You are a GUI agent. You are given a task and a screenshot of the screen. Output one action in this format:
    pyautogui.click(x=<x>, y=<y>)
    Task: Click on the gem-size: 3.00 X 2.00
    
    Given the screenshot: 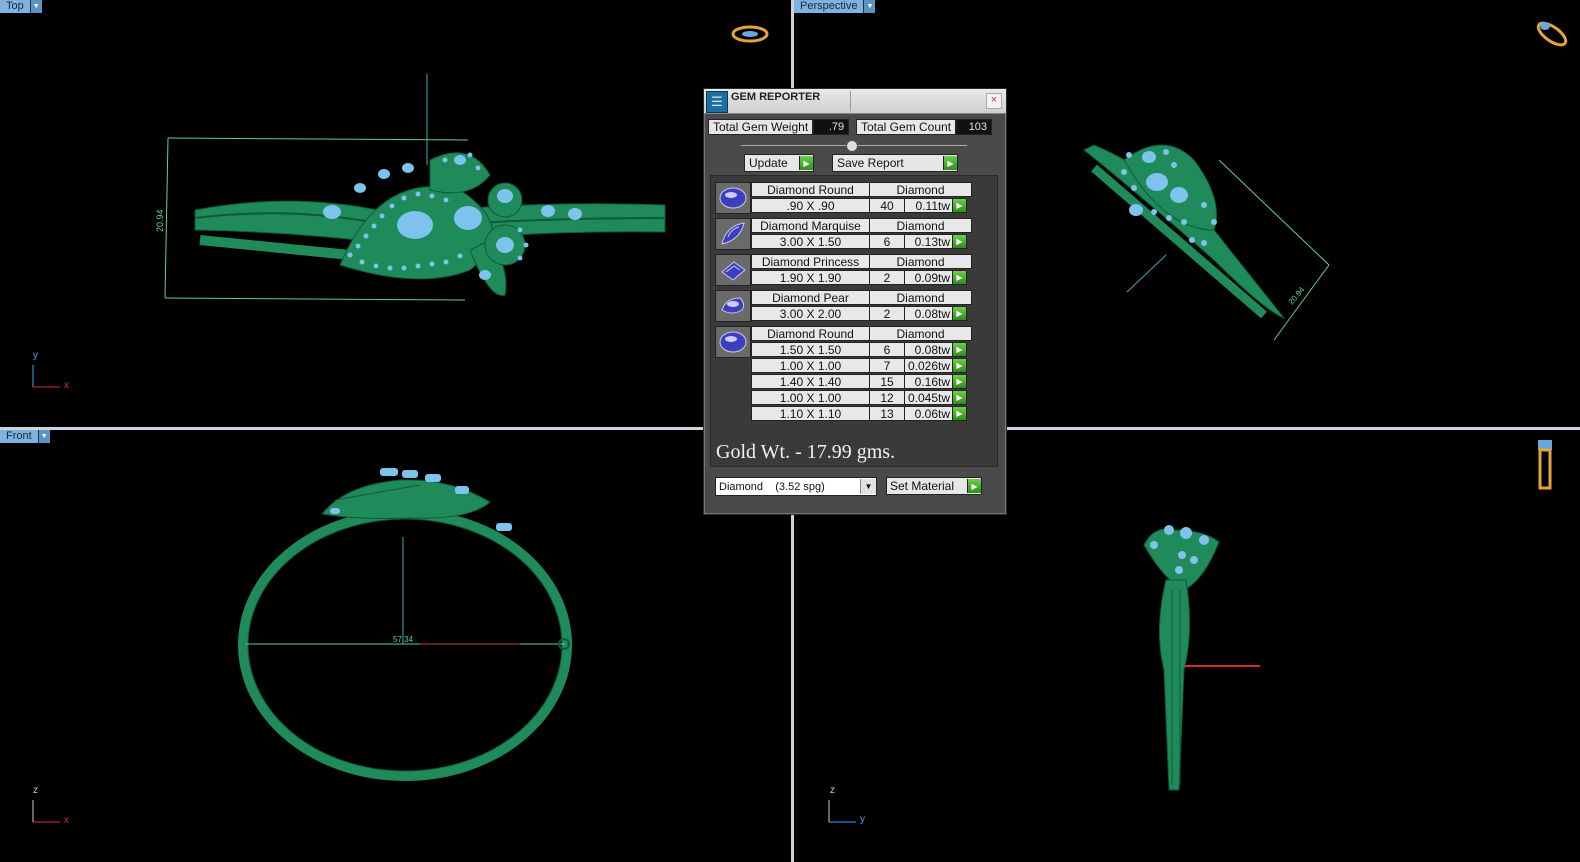 What is the action you would take?
    pyautogui.click(x=810, y=313)
    